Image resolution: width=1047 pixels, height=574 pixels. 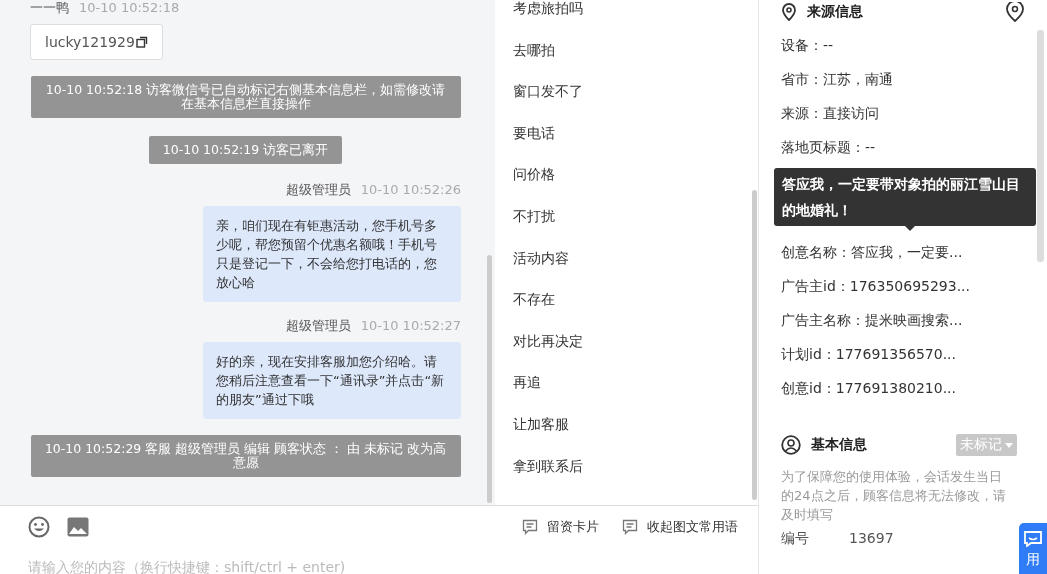 I want to click on quick-reply-item: 活动内容, so click(x=626, y=258).